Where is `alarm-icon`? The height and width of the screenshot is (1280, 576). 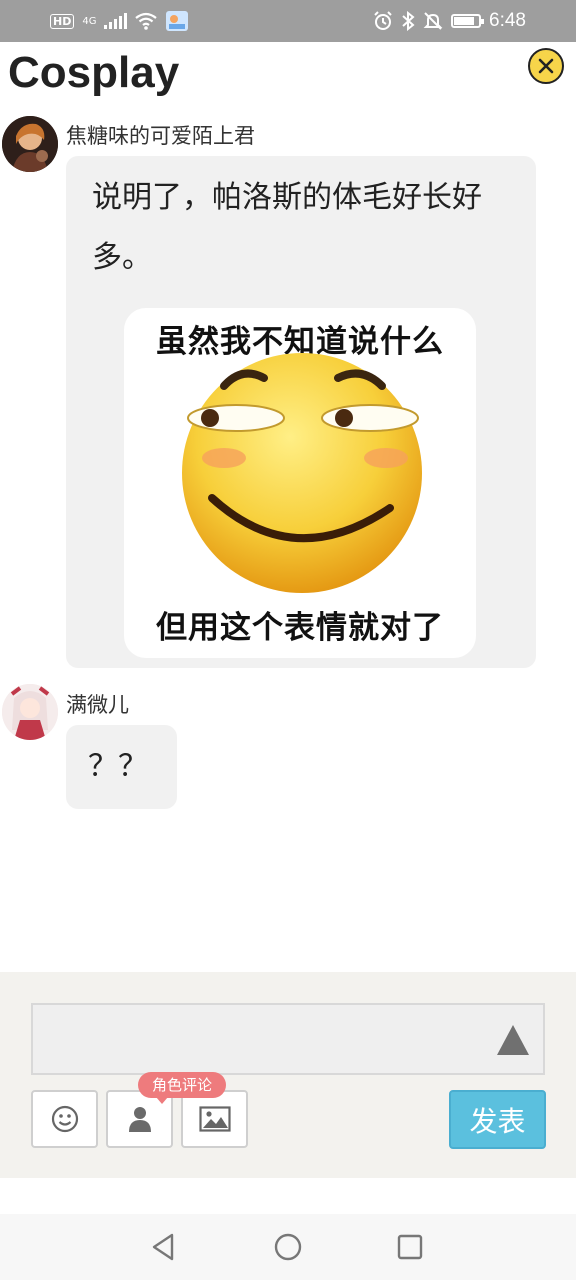
alarm-icon is located at coordinates (383, 20).